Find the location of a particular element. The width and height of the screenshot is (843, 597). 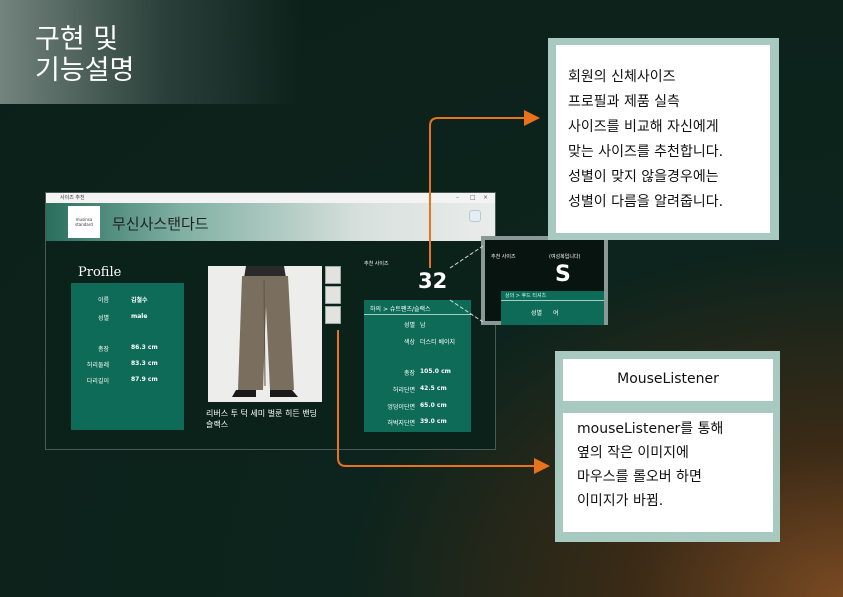

profile-title: Profile is located at coordinates (100, 272).